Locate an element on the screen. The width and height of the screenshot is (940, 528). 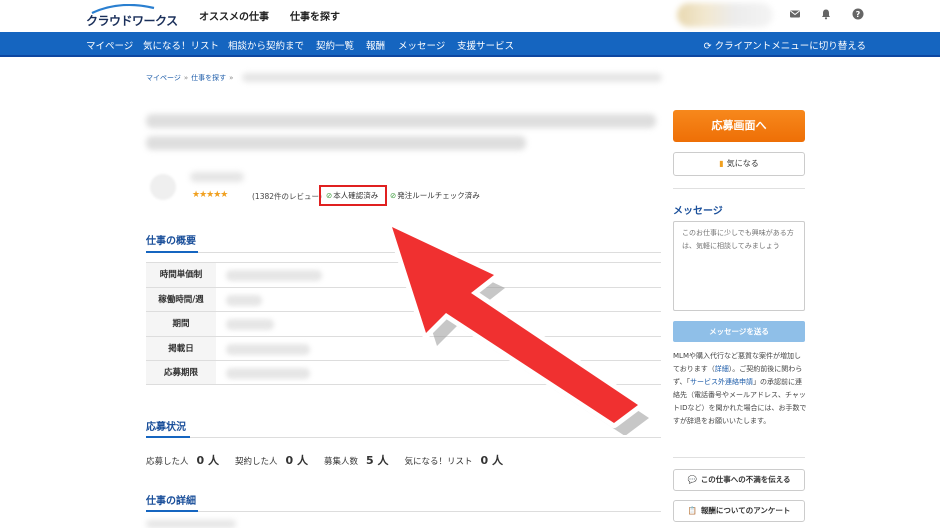
status-title: 応募状況 is located at coordinates (166, 427).